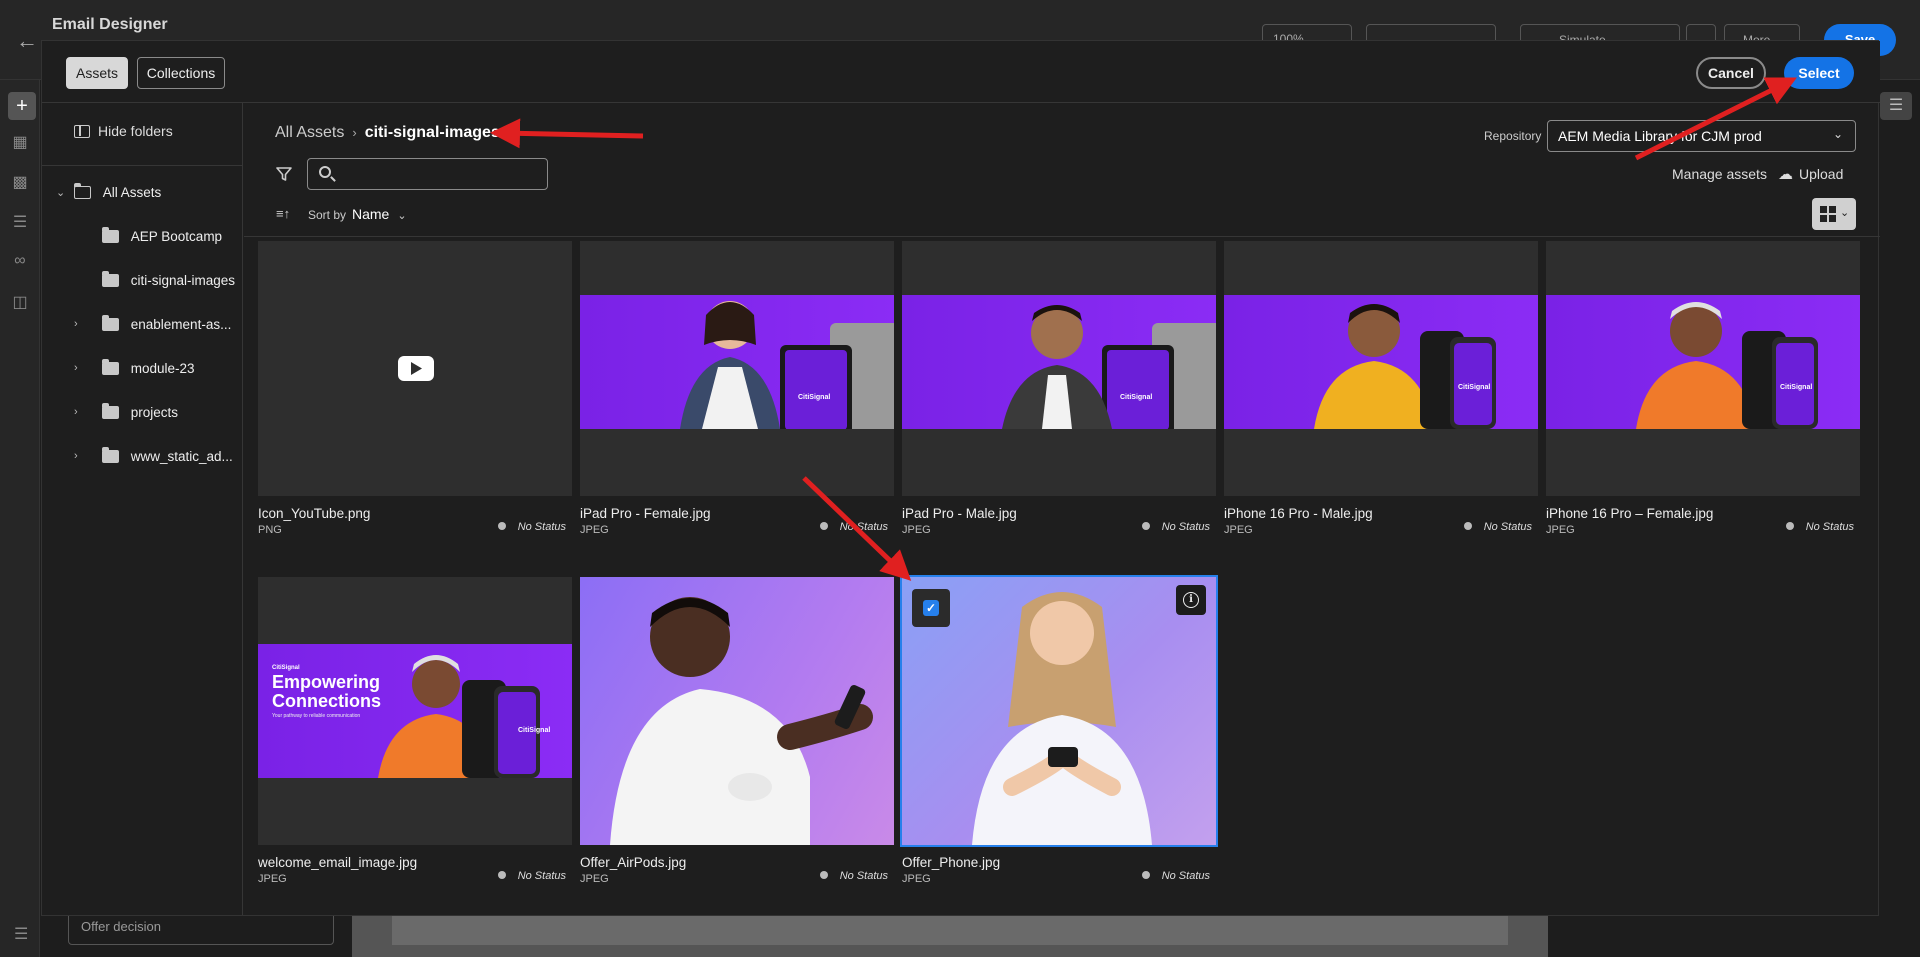  What do you see at coordinates (162, 368) in the screenshot?
I see `tree-item-label: module-23` at bounding box center [162, 368].